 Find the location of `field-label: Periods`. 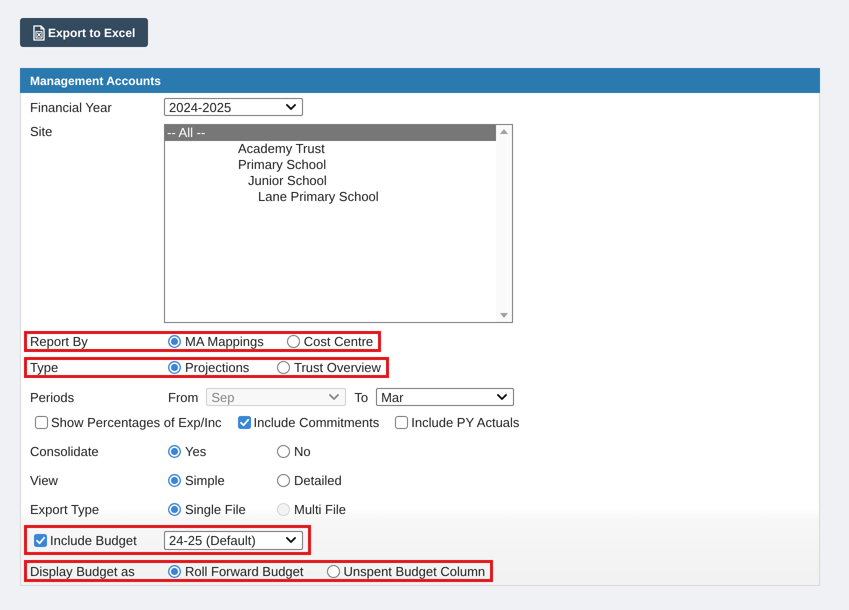

field-label: Periods is located at coordinates (53, 397).